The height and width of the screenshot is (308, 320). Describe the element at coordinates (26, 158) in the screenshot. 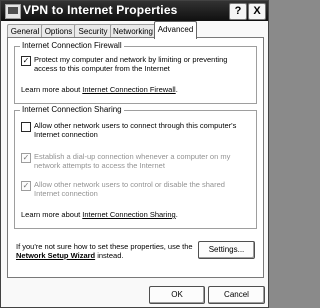

I see `dial-up-checkbox: ✓` at that location.